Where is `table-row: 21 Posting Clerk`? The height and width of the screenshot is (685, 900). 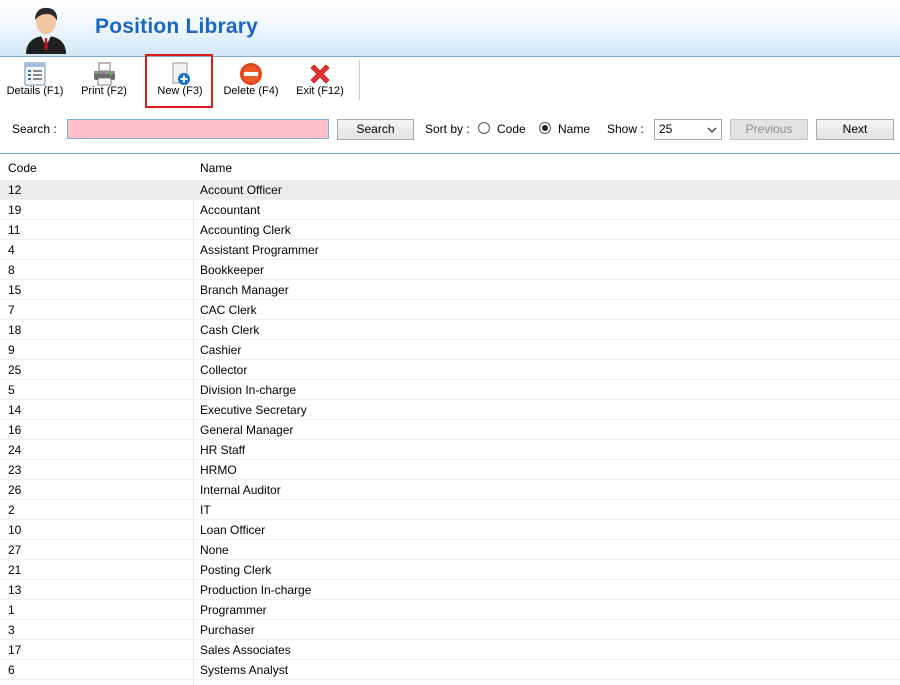 table-row: 21 Posting Clerk is located at coordinates (450, 570).